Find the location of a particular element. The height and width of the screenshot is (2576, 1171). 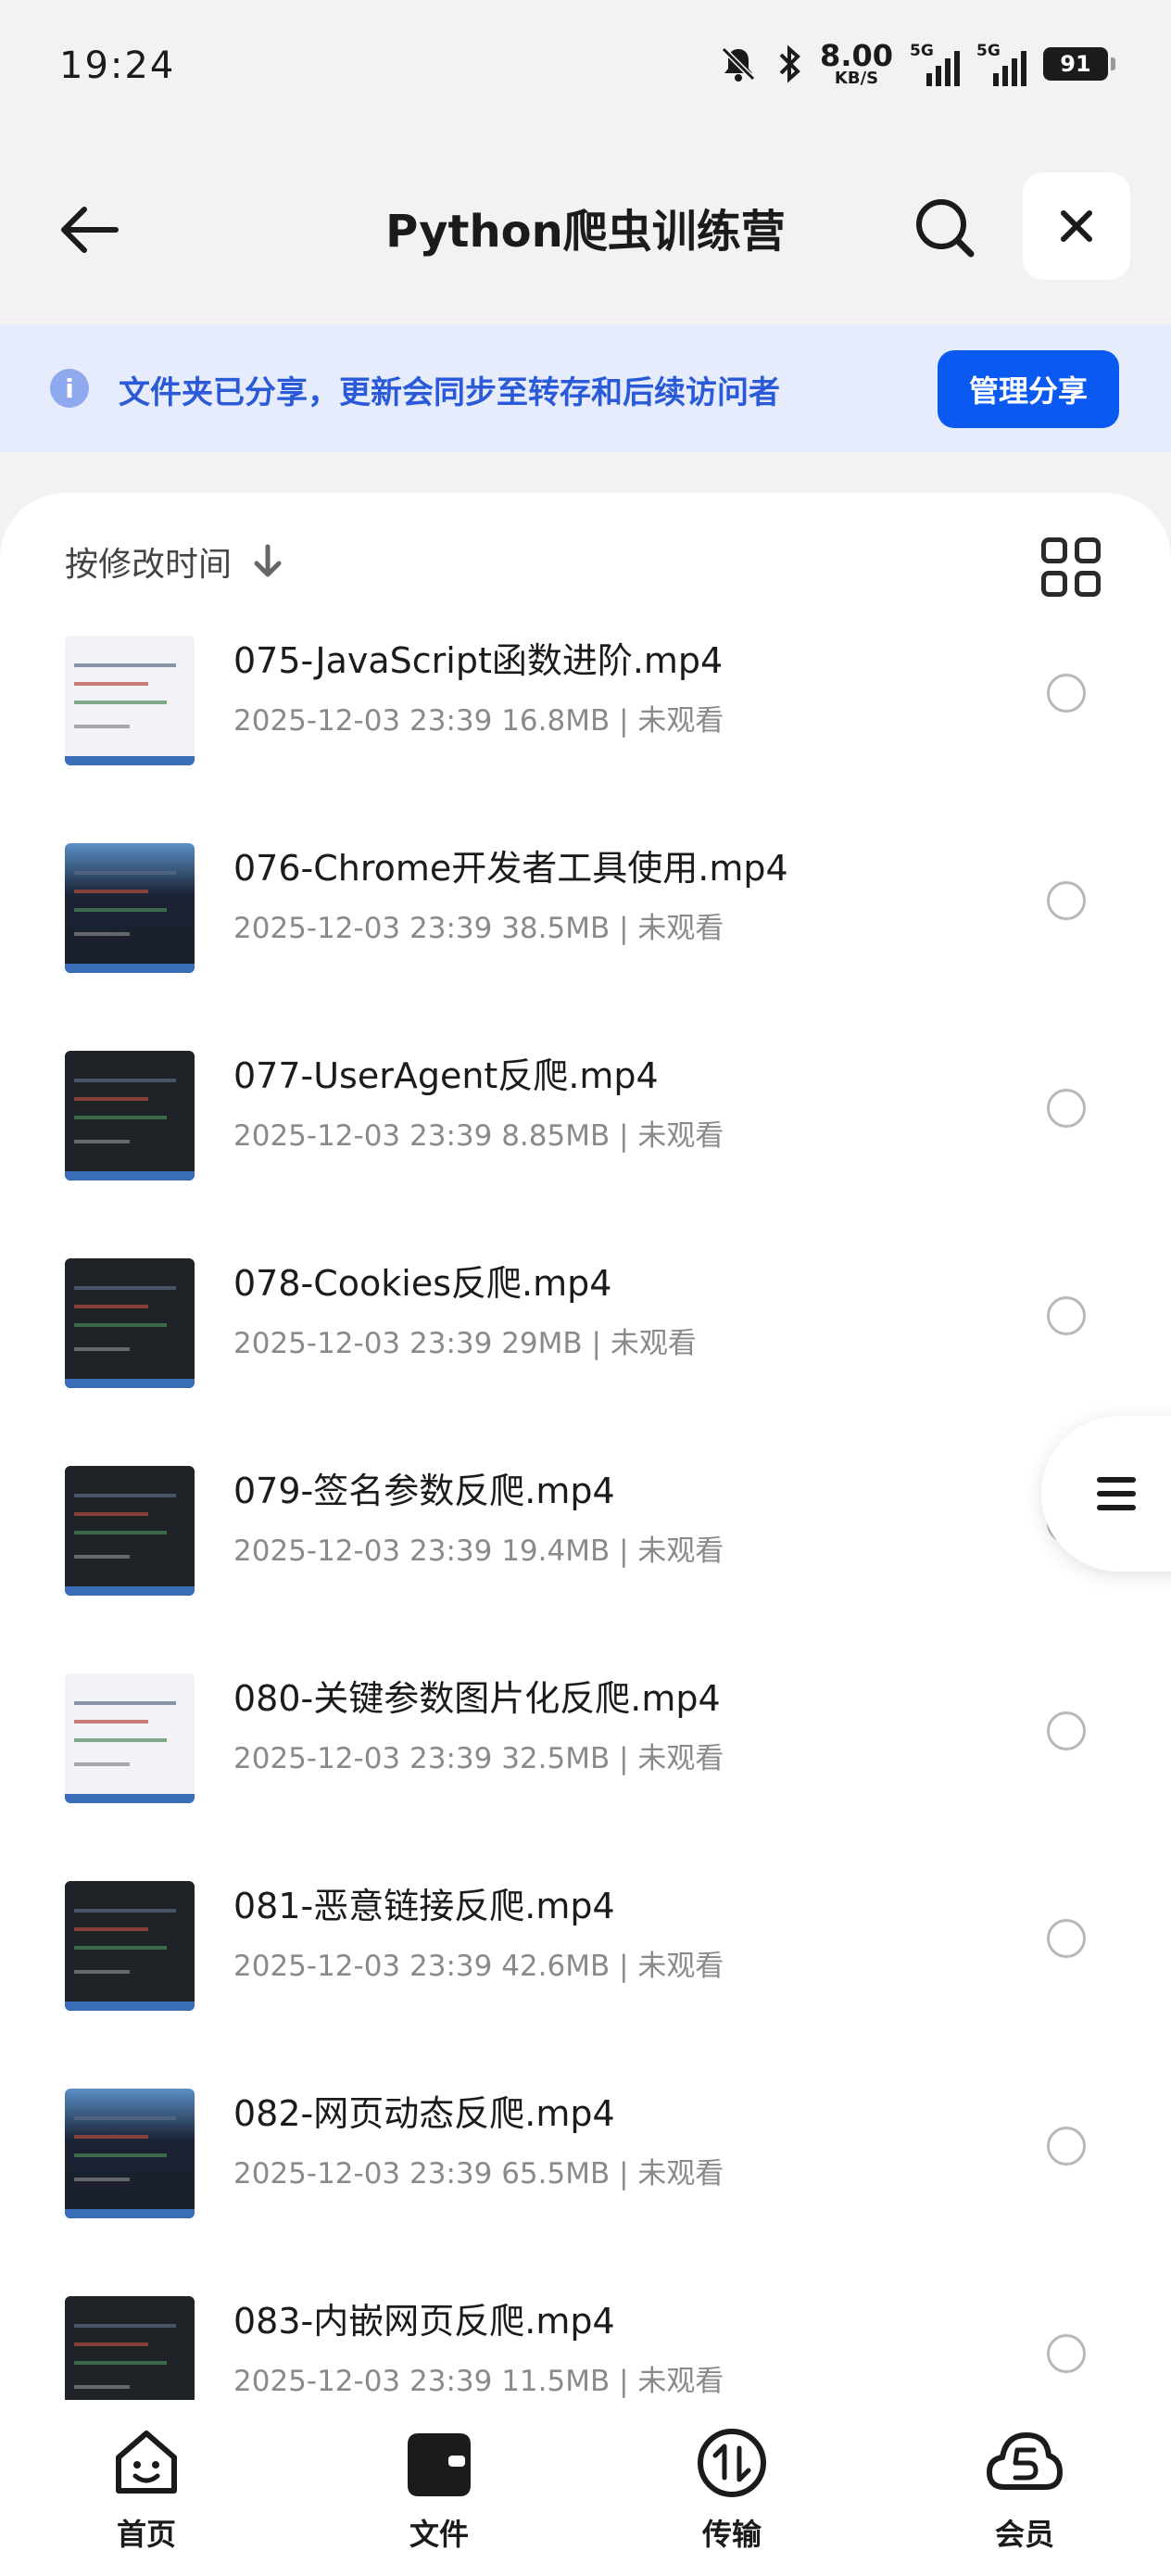

file-name: 077-UserAgent反爬.mp4 is located at coordinates (446, 1075).